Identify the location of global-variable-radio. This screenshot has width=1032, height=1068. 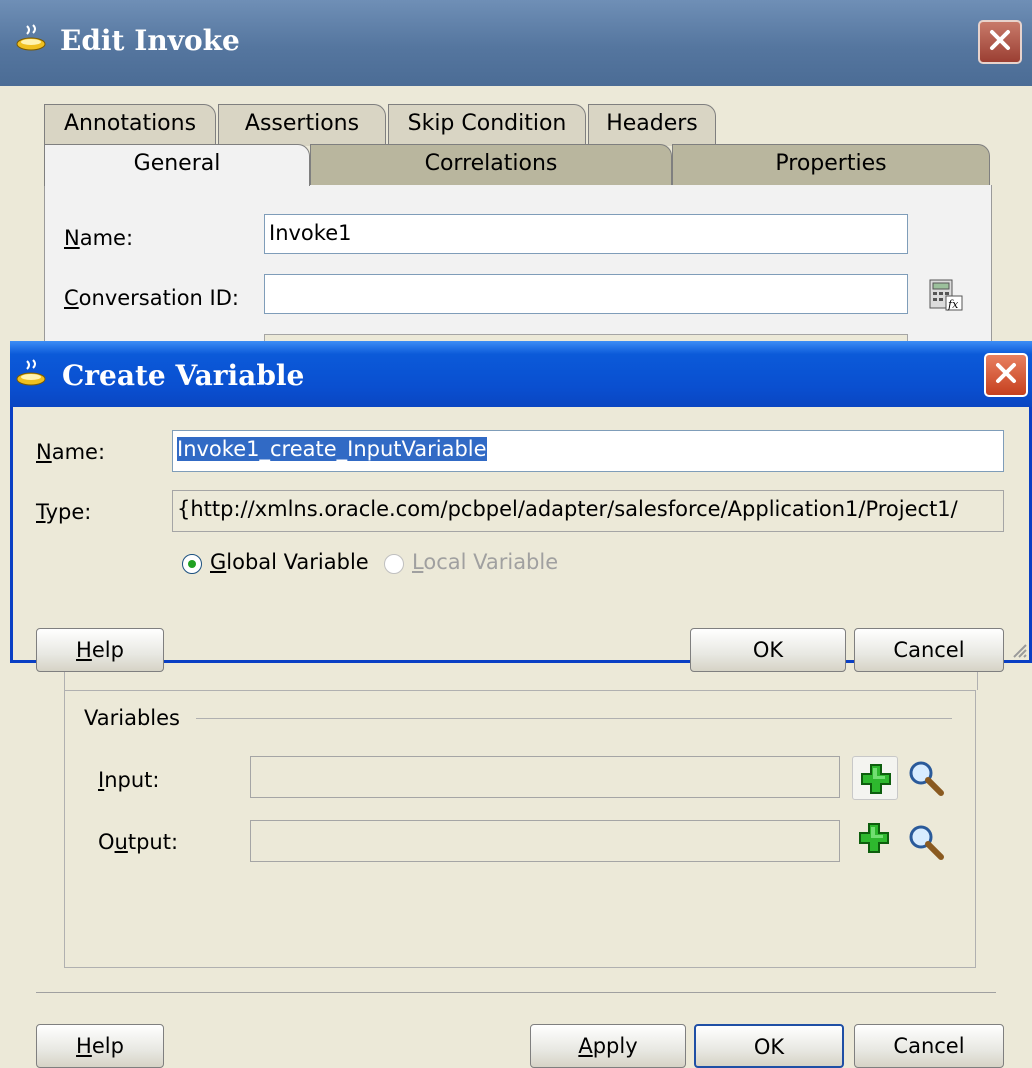
(192, 564).